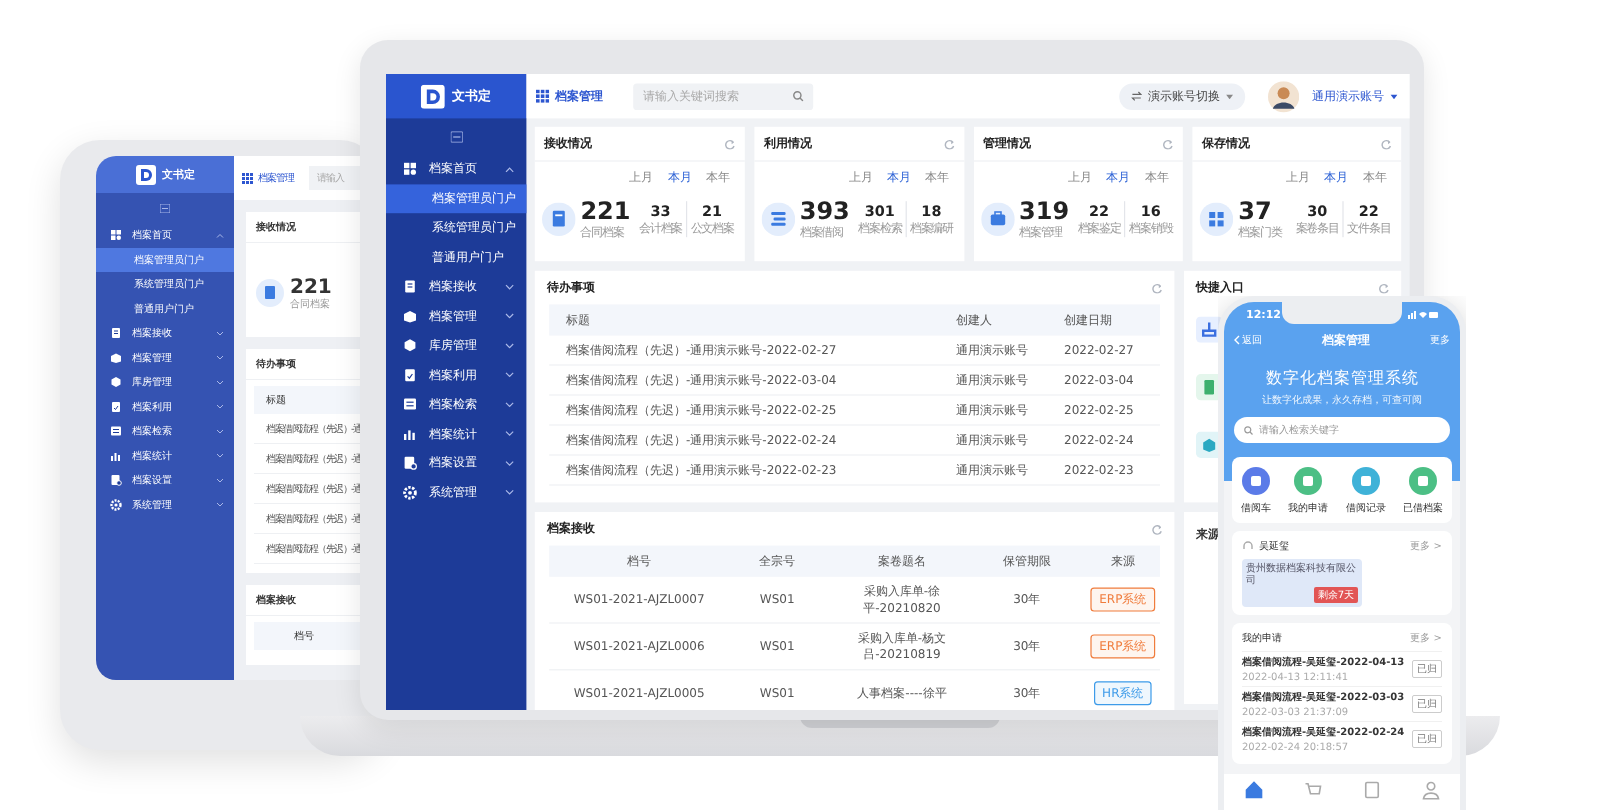  Describe the element at coordinates (1342, 378) in the screenshot. I see `hero-title: 数字化档案管理系统` at that location.